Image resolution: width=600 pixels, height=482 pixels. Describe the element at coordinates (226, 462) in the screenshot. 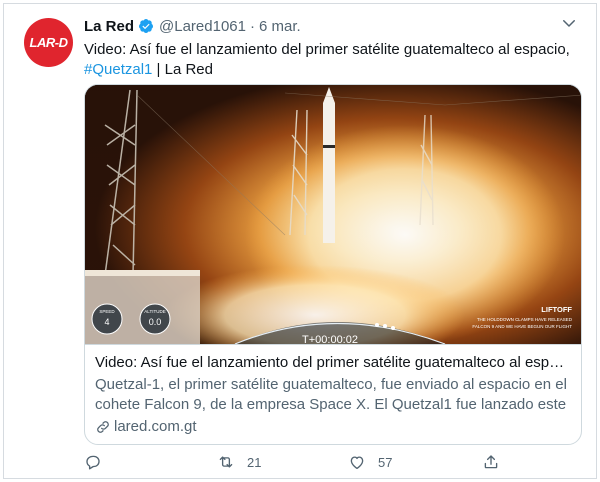

I see `retweet-icon` at that location.